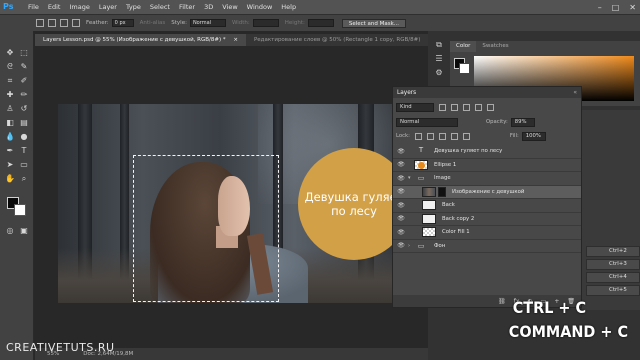 This screenshot has height=360, width=640. I want to click on antialias-checkbox: Anti-alias, so click(153, 23).